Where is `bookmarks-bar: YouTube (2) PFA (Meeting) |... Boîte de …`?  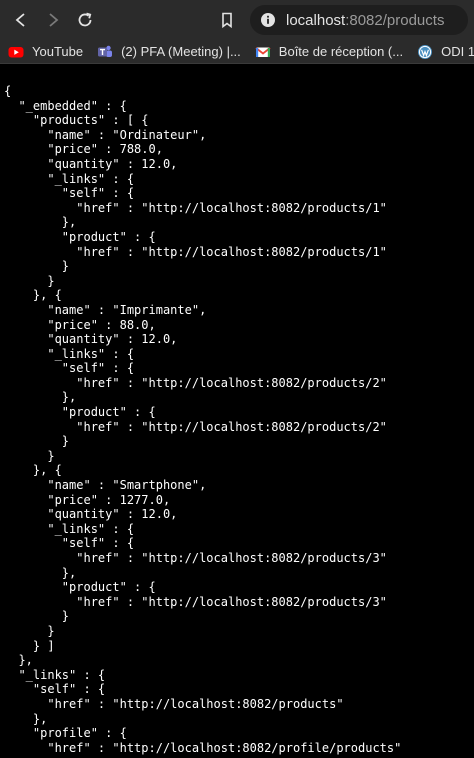
bookmarks-bar: YouTube (2) PFA (Meeting) |... Boîte de … is located at coordinates (237, 52).